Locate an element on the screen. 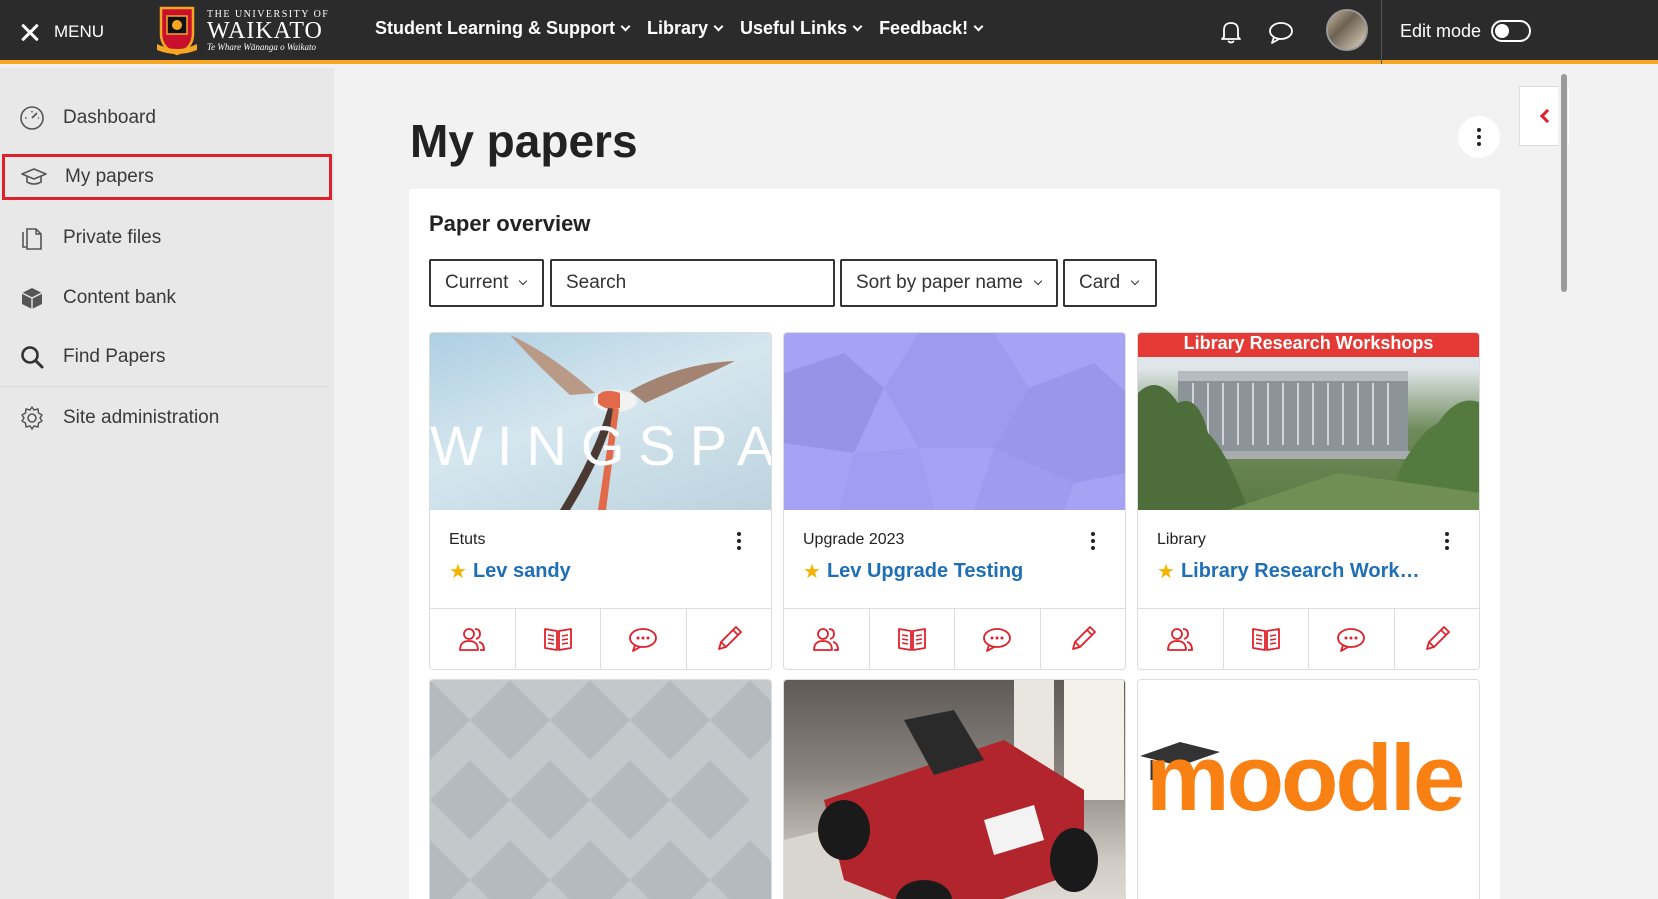  menu-toggle-button: MENU is located at coordinates (62, 32).